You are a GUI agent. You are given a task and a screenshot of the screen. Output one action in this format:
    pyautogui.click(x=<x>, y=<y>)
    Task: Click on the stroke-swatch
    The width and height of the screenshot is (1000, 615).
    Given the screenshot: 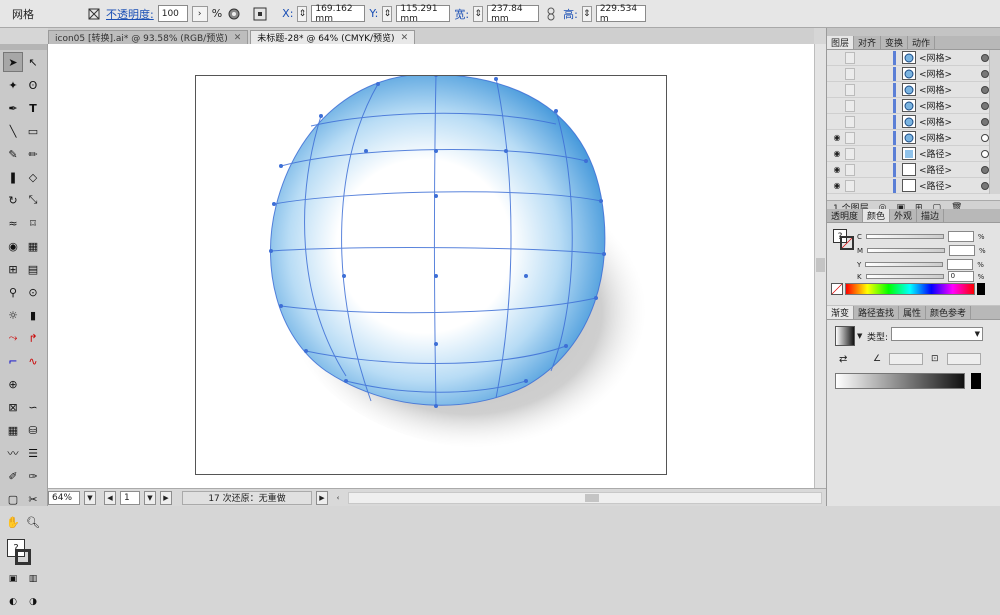 What is the action you would take?
    pyautogui.click(x=23, y=557)
    